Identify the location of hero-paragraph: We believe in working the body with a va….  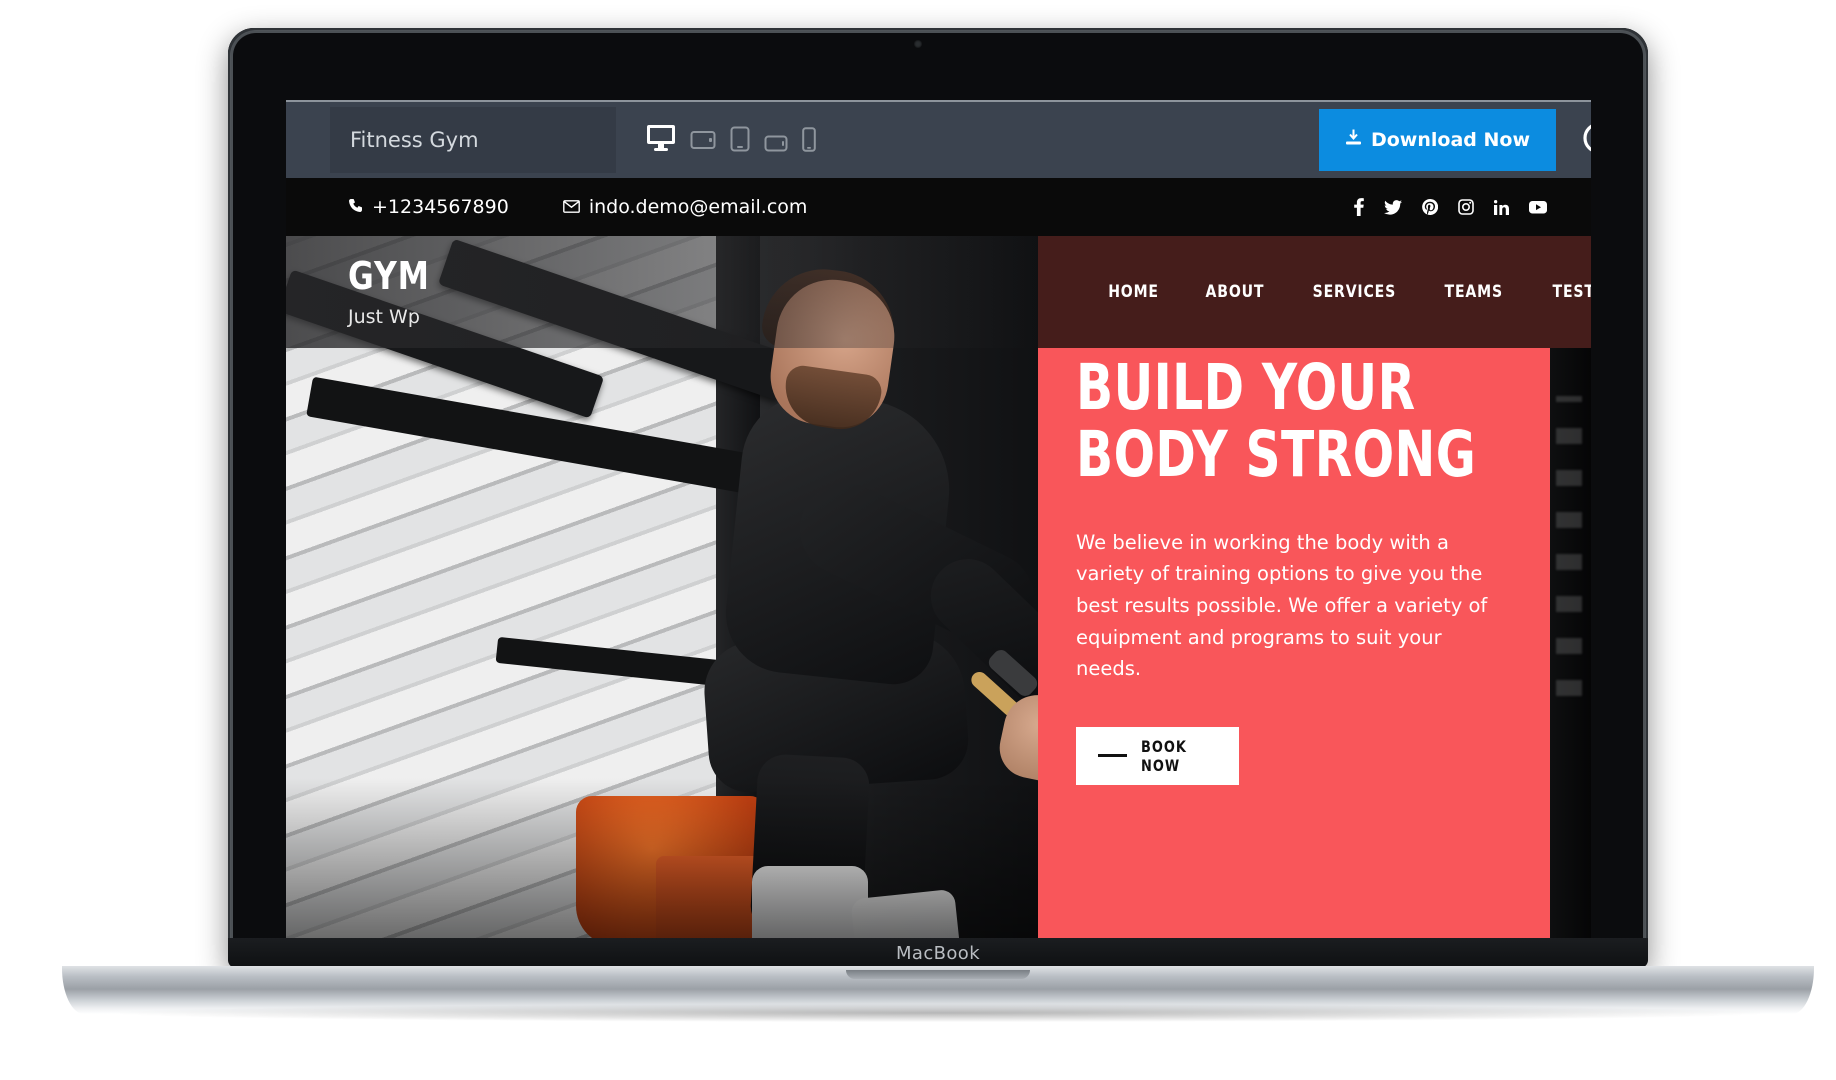
(1282, 605).